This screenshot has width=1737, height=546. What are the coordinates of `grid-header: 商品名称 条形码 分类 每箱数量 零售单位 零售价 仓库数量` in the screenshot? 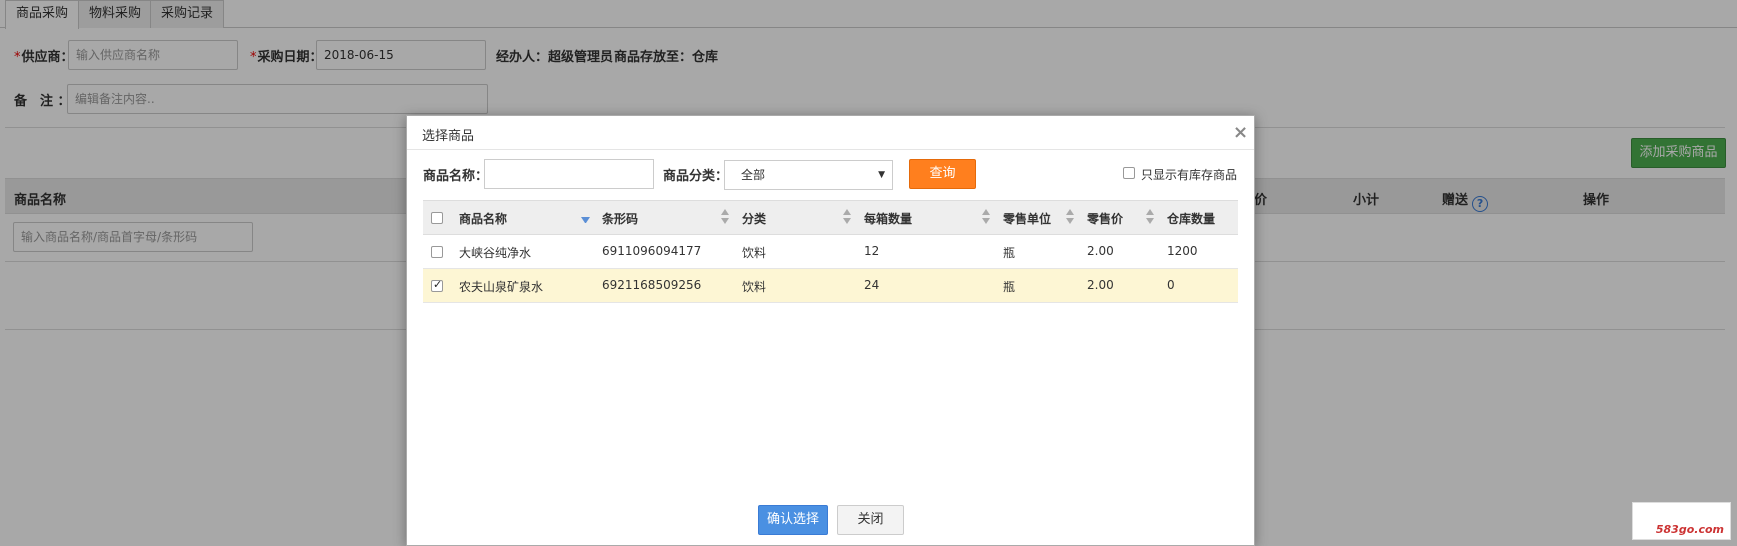 It's located at (830, 217).